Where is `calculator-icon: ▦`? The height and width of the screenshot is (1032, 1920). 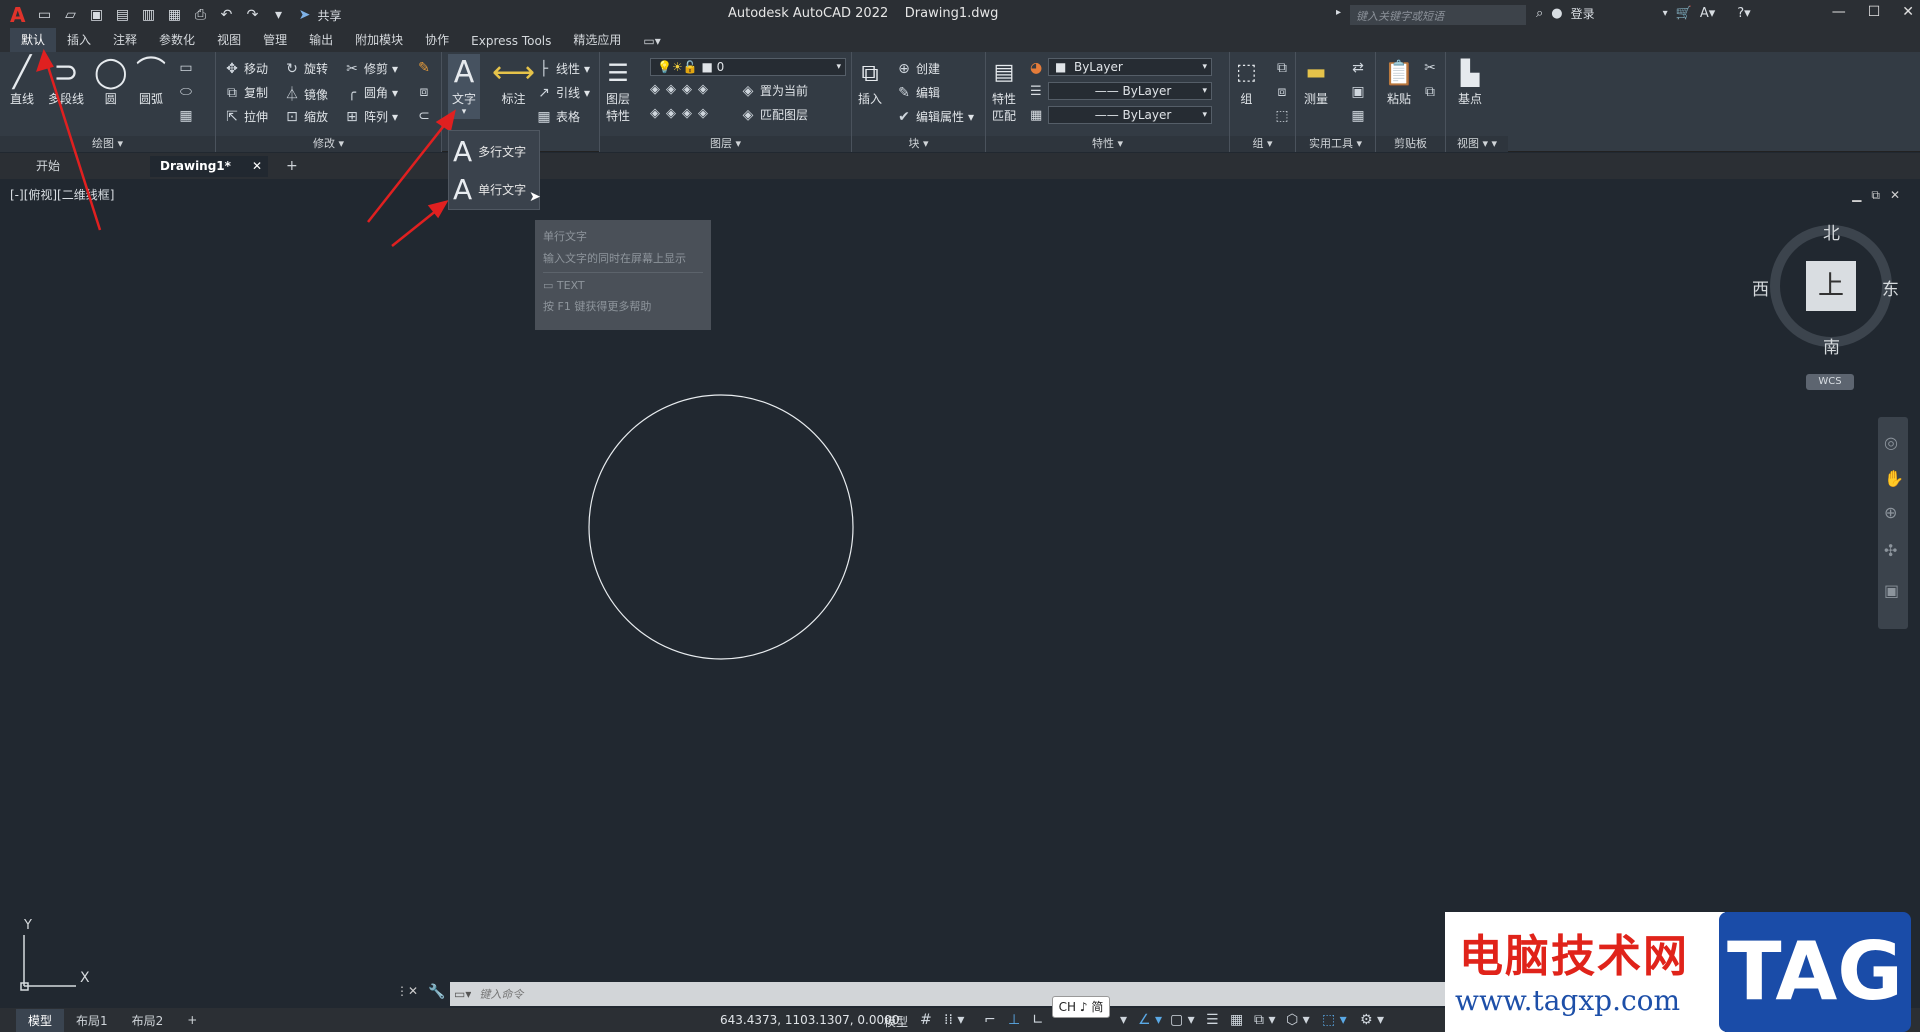
calculator-icon: ▦ is located at coordinates (1358, 116).